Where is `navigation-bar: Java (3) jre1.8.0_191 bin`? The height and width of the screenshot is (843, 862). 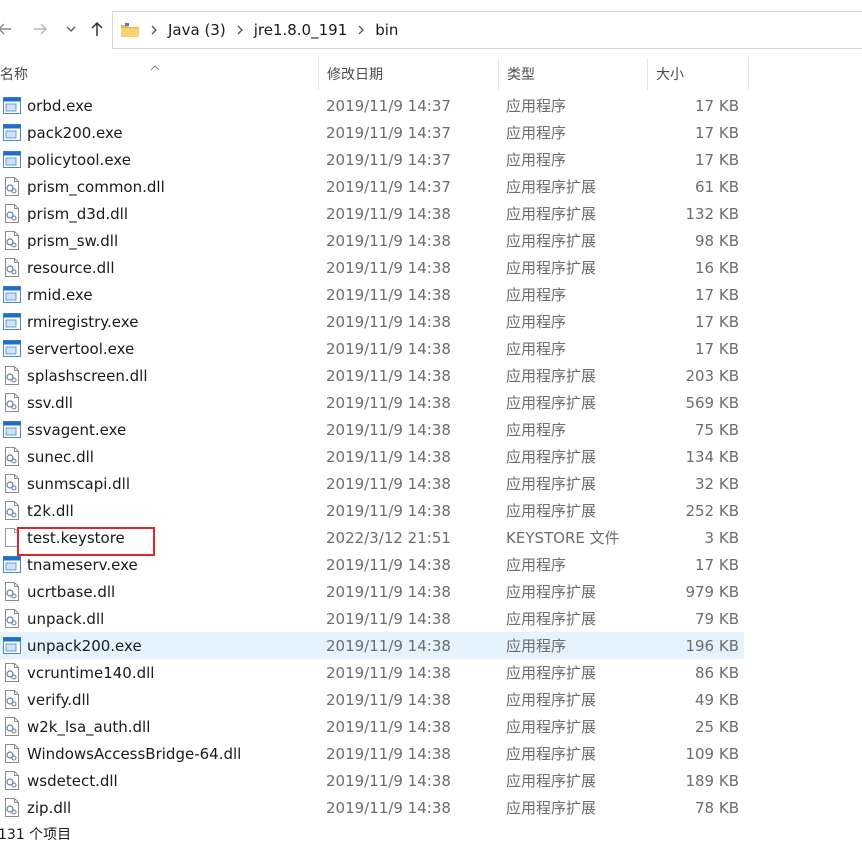
navigation-bar: Java (3) jre1.8.0_191 bin is located at coordinates (431, 30).